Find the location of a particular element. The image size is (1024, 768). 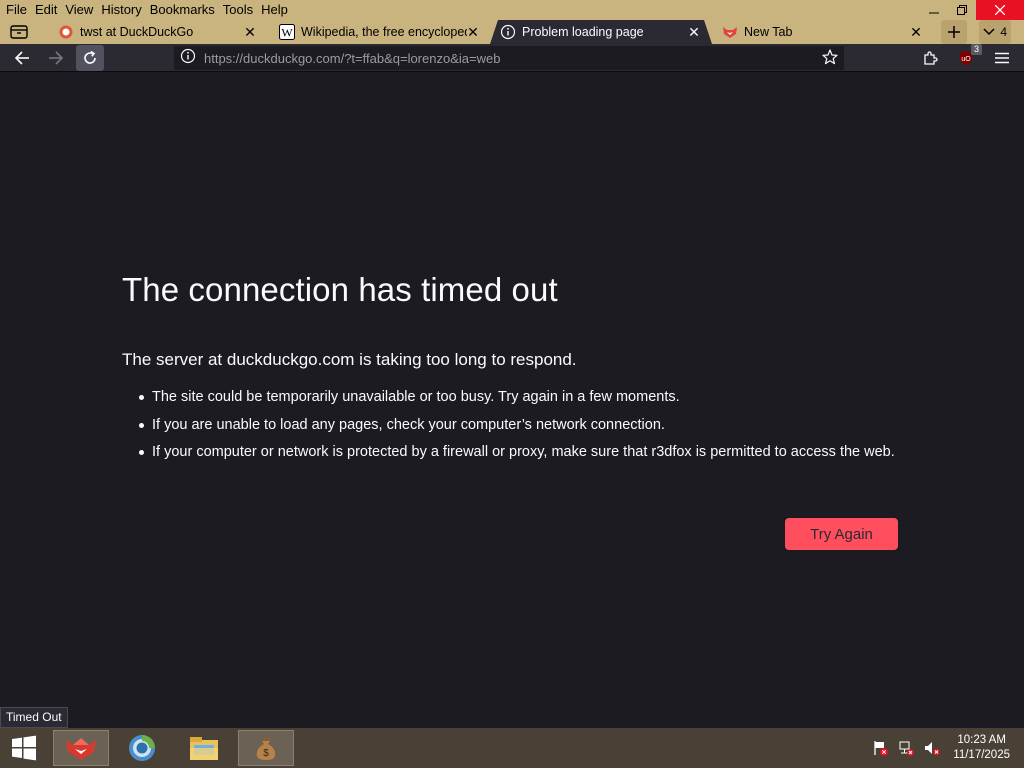

info-icon is located at coordinates (508, 32).